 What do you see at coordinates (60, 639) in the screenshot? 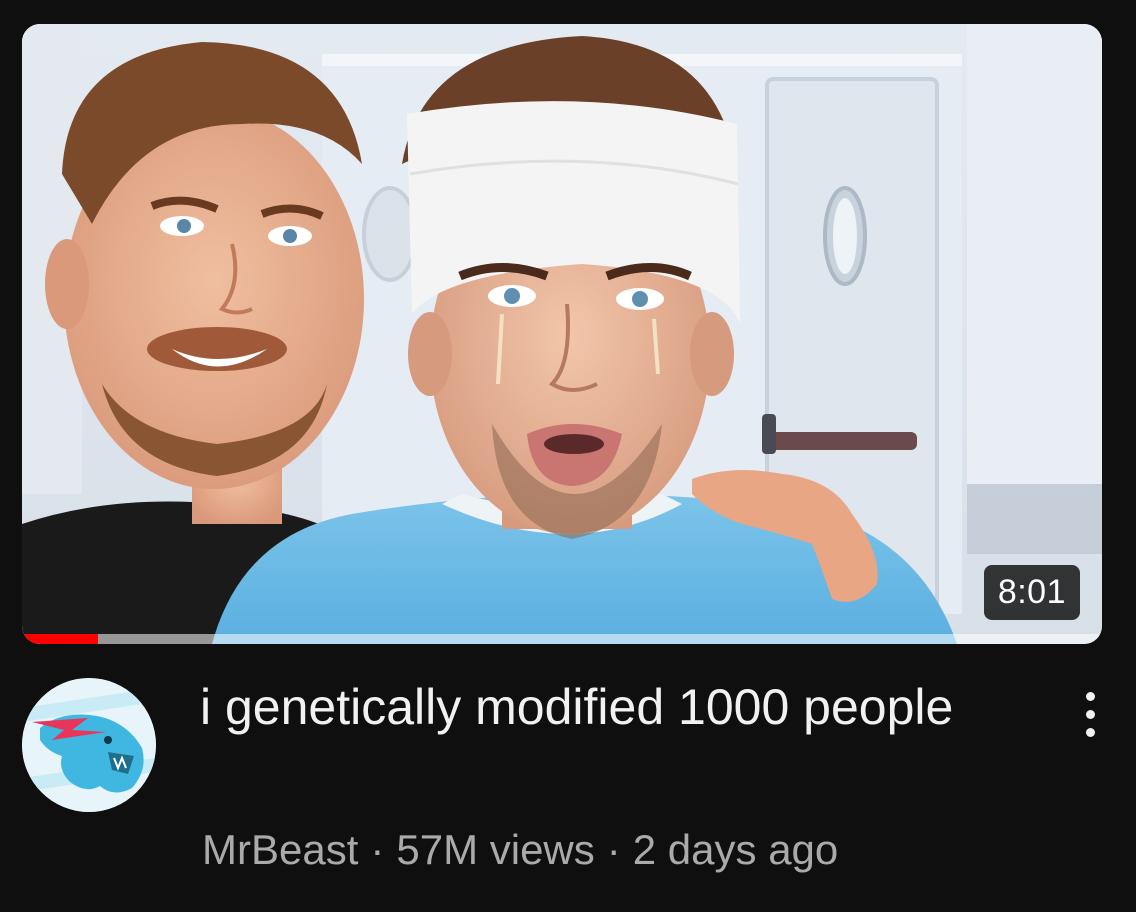
I see `watch-progress-fill` at bounding box center [60, 639].